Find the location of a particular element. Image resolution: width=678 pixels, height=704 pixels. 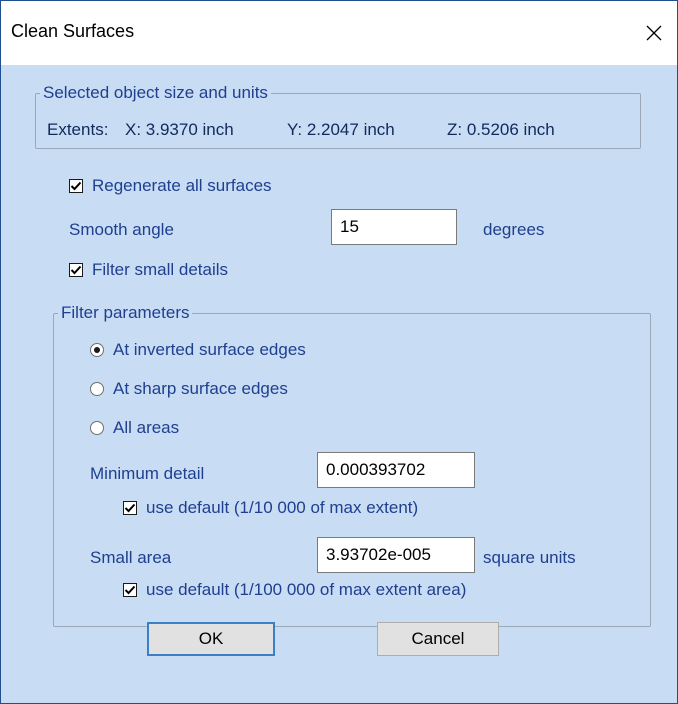

extent-y-value: Y: 2.2047 inch is located at coordinates (341, 129).